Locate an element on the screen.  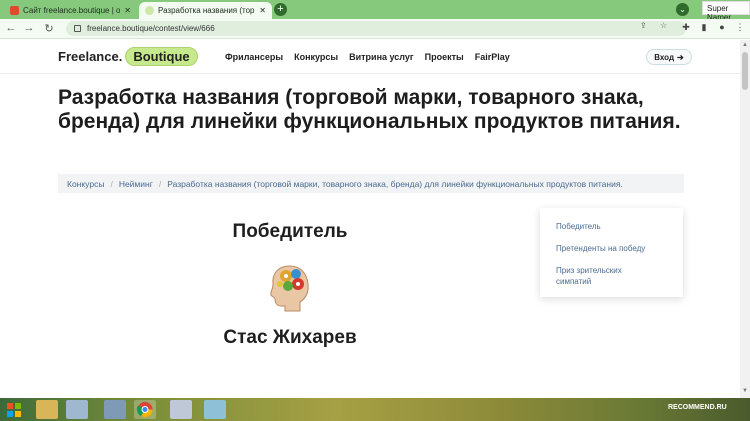
address-bar: freelance.boutique/contest/view/666 is located at coordinates (376, 28).